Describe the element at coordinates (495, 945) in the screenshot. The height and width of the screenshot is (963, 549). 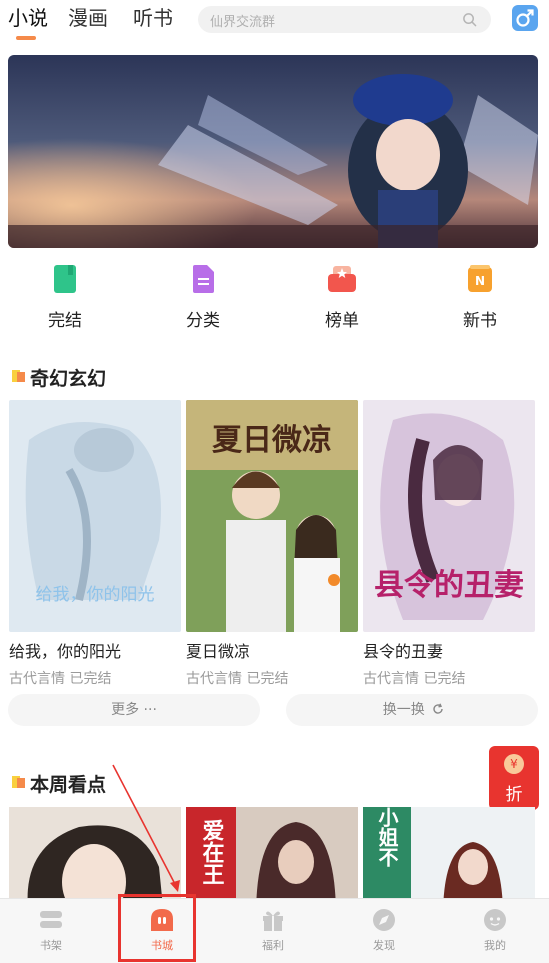
I see `nav-label: 我的` at that location.